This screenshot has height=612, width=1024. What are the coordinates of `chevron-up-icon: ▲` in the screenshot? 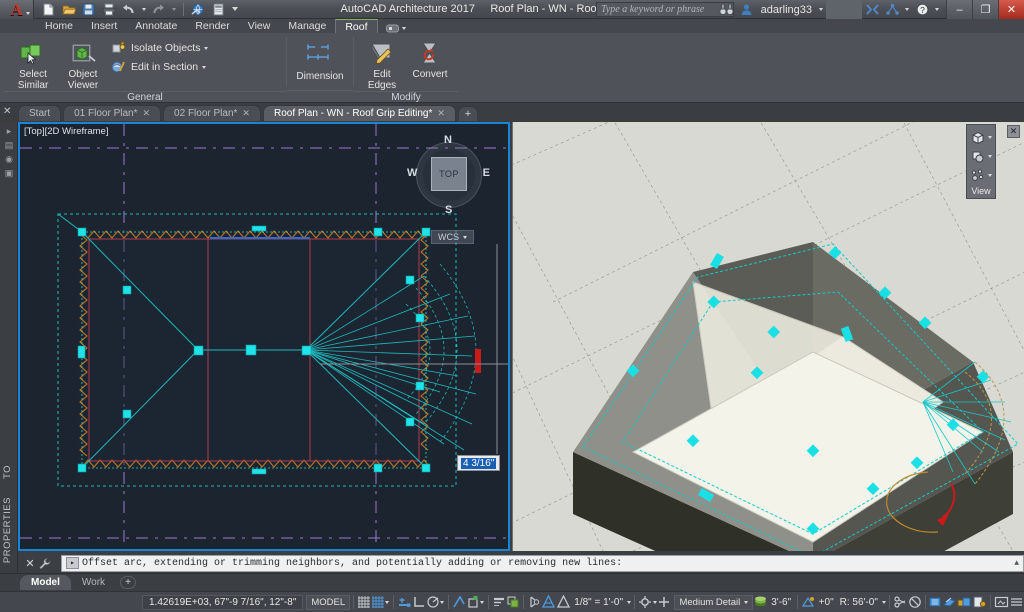 It's located at (1016, 563).